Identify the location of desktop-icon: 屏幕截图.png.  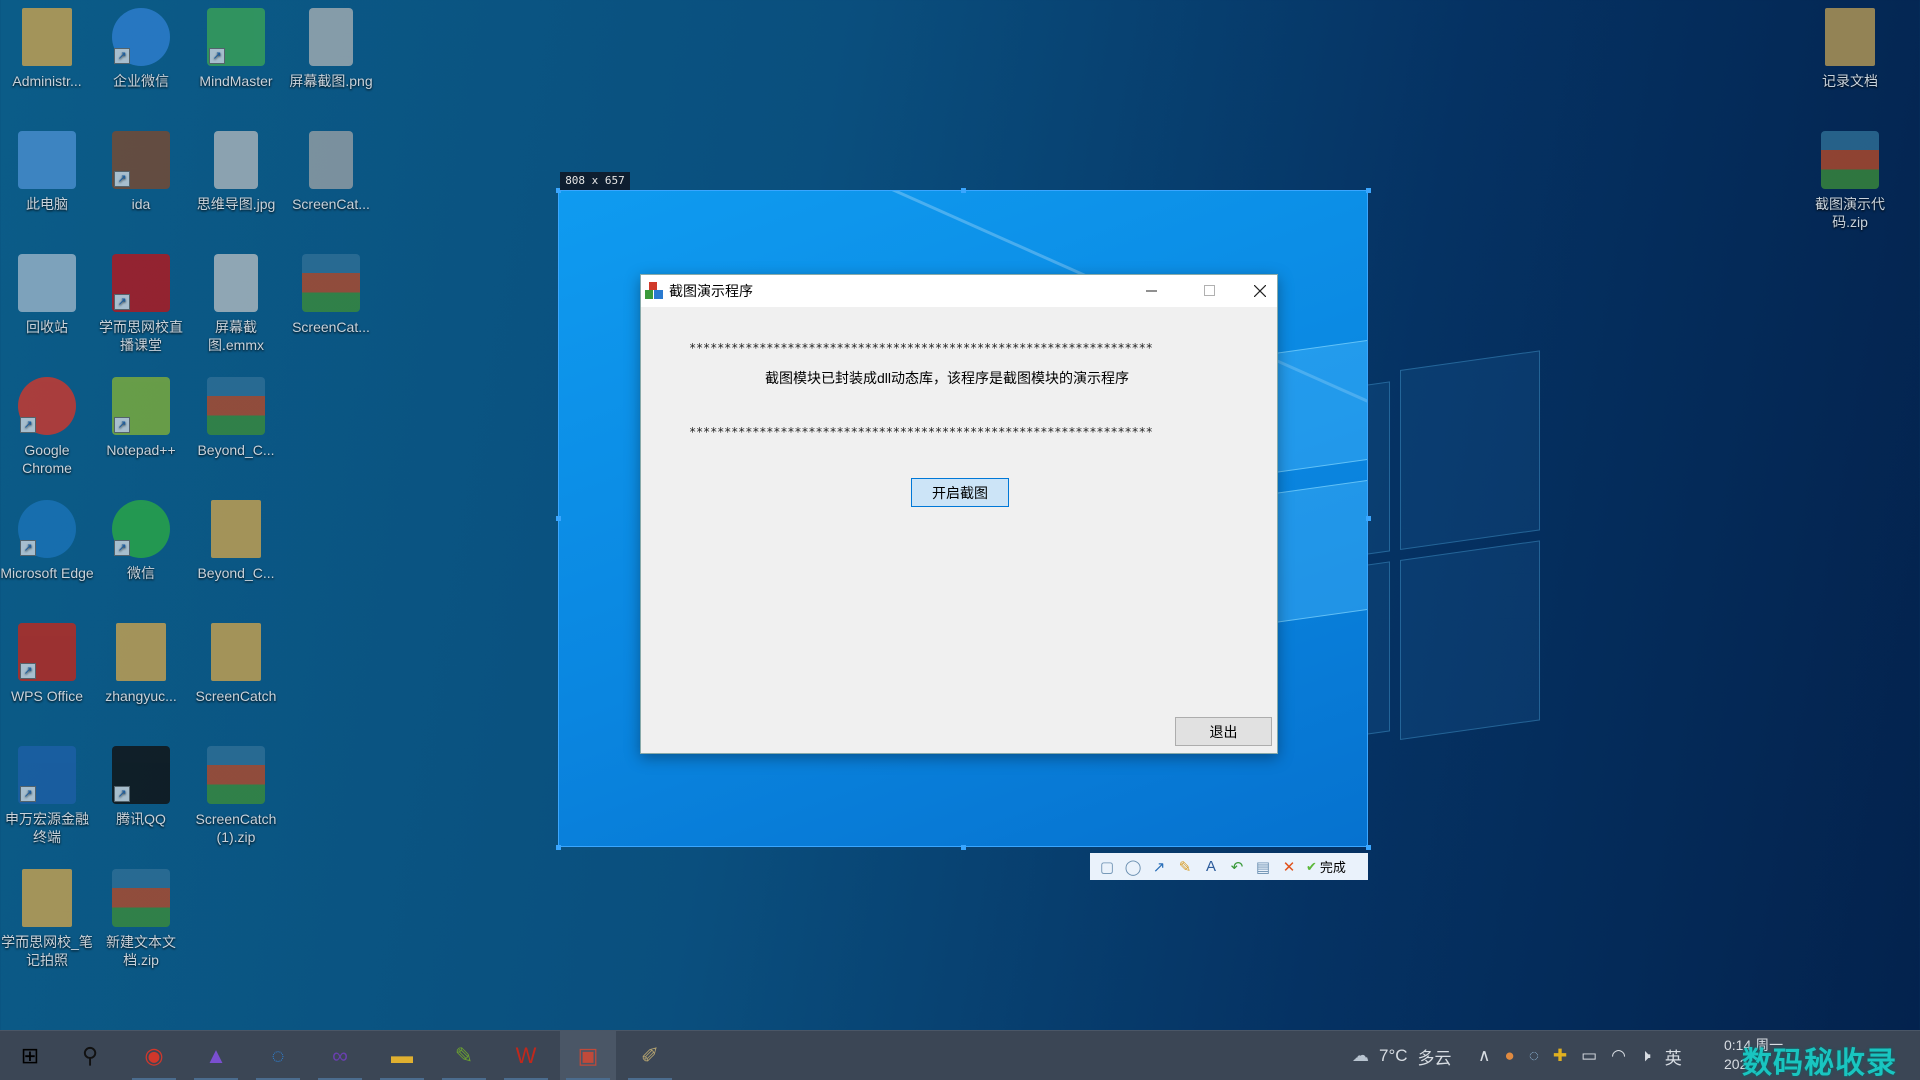
(331, 49).